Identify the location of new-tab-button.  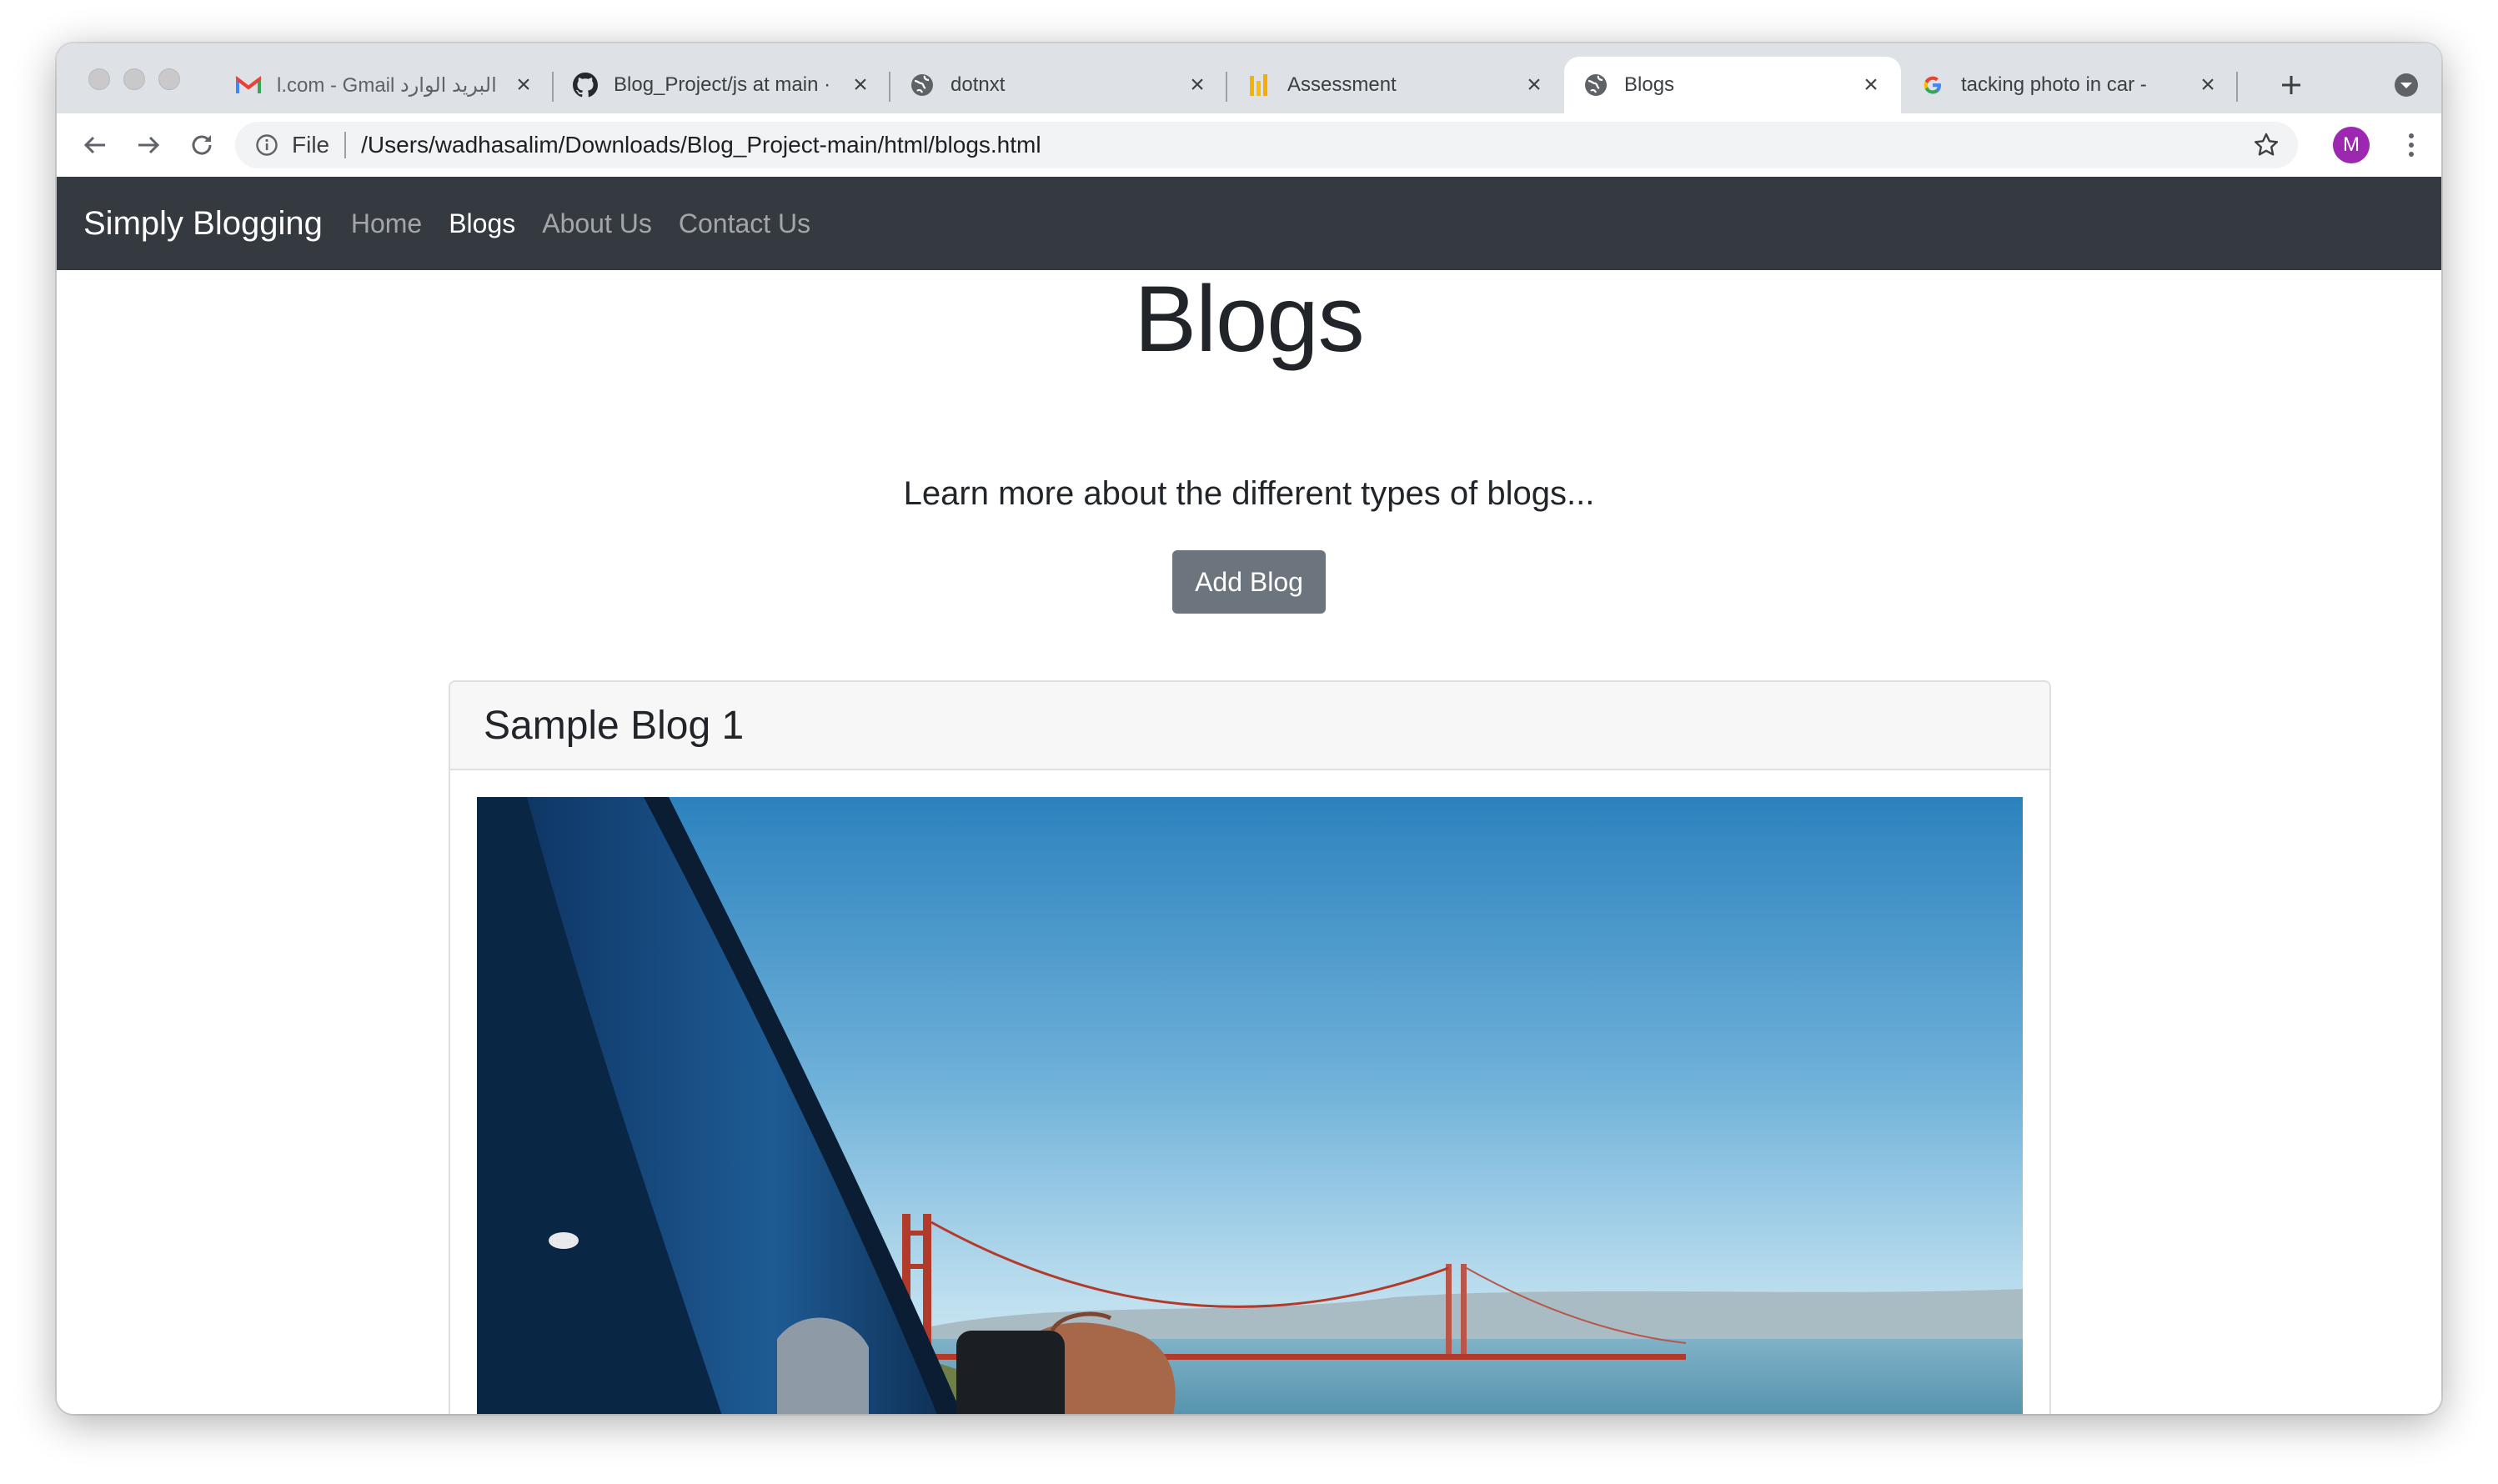
(2291, 85).